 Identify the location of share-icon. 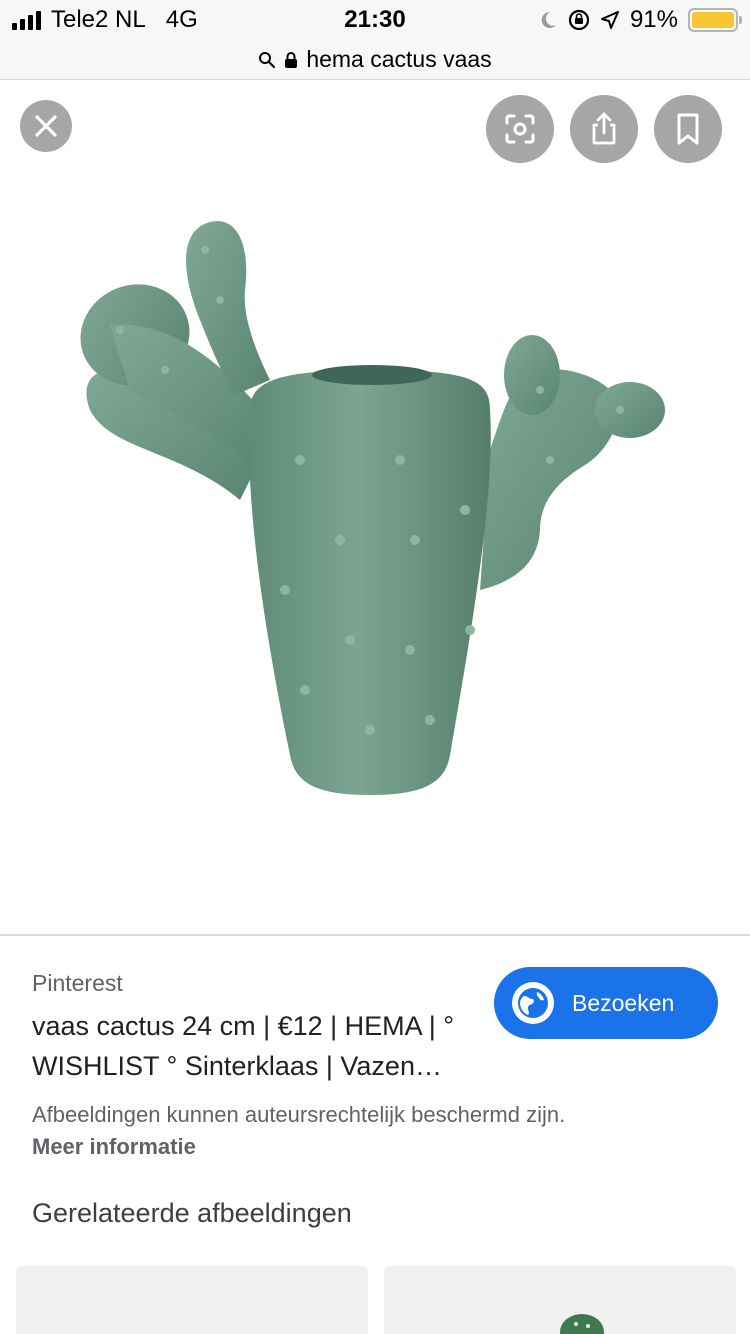
(604, 128).